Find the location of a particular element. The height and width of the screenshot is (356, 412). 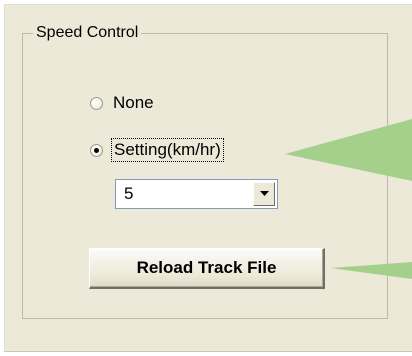

radio-setting-label: Setting(km/hr) is located at coordinates (167, 150).